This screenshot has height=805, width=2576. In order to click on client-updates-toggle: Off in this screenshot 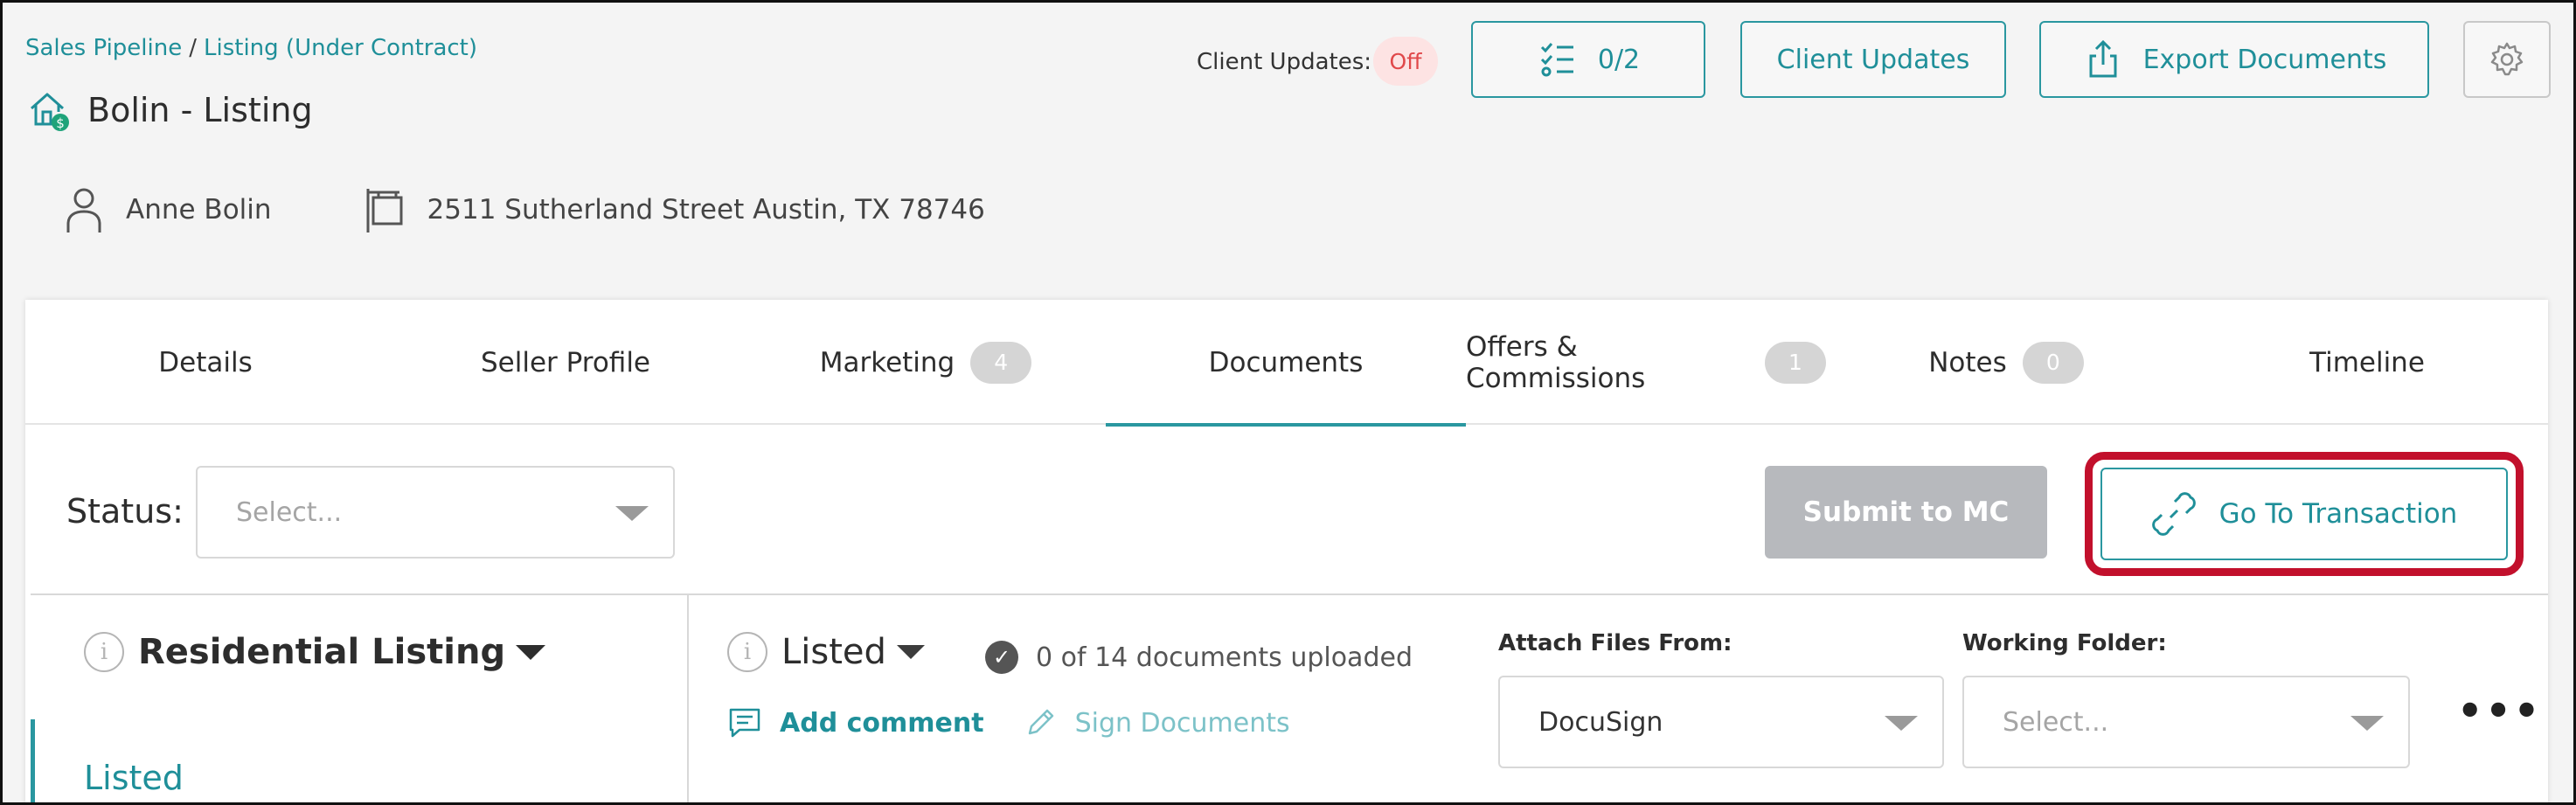, I will do `click(1406, 62)`.